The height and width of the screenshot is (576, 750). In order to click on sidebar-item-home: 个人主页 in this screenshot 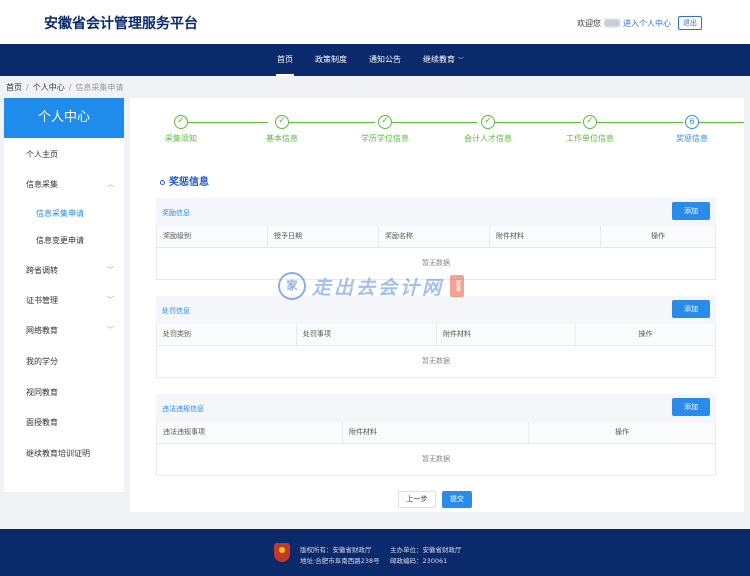, I will do `click(71, 154)`.